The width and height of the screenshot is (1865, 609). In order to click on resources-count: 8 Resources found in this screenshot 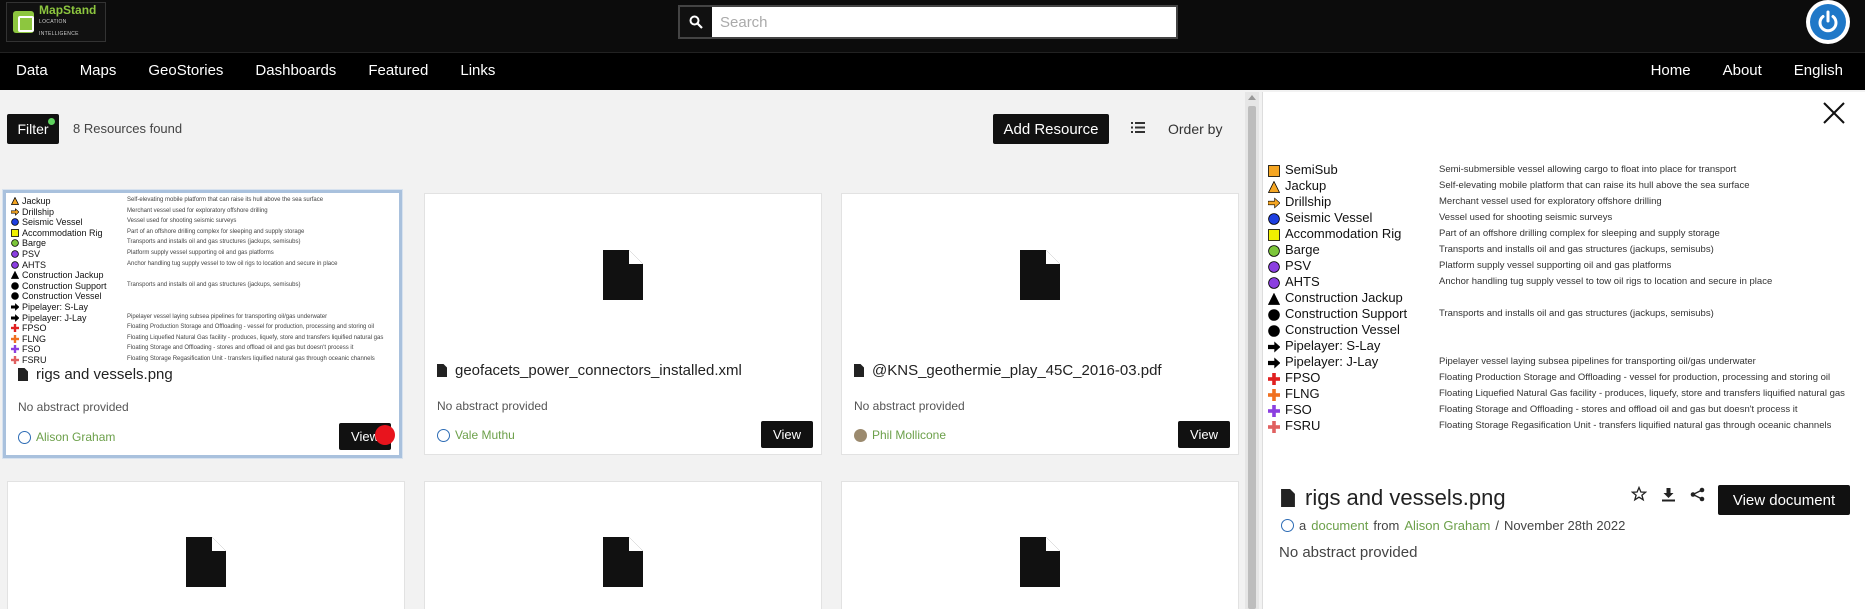, I will do `click(128, 128)`.